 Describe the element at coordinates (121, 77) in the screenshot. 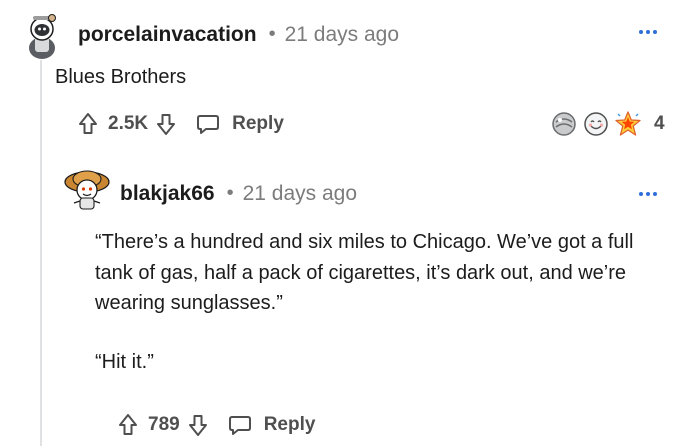

I see `comment-body: Blues Brothers` at that location.